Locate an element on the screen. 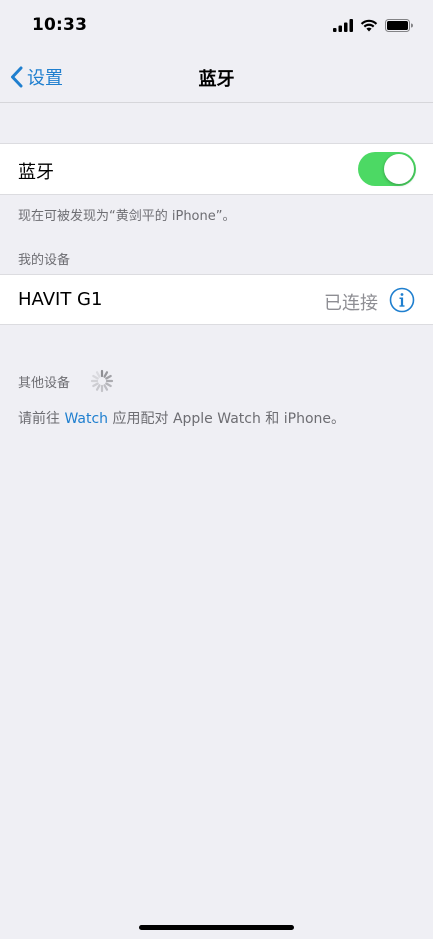  cellular-signal-icon is located at coordinates (343, 26).